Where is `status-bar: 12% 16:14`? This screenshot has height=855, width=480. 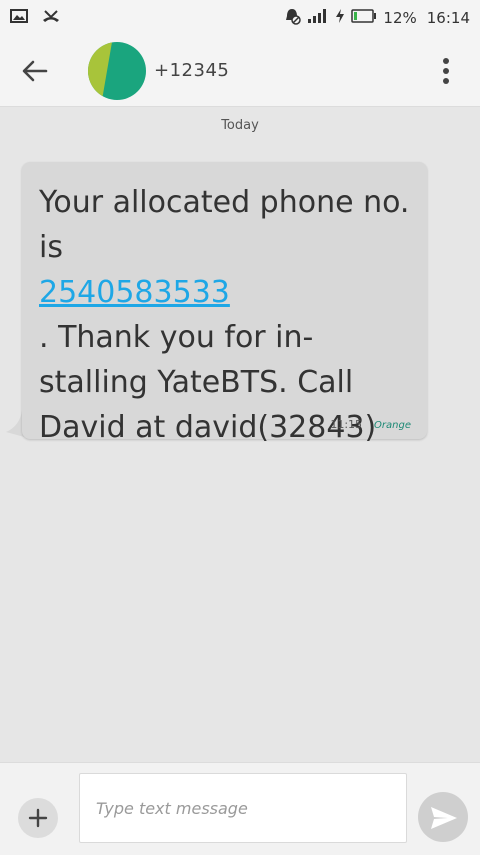 status-bar: 12% 16:14 is located at coordinates (240, 18).